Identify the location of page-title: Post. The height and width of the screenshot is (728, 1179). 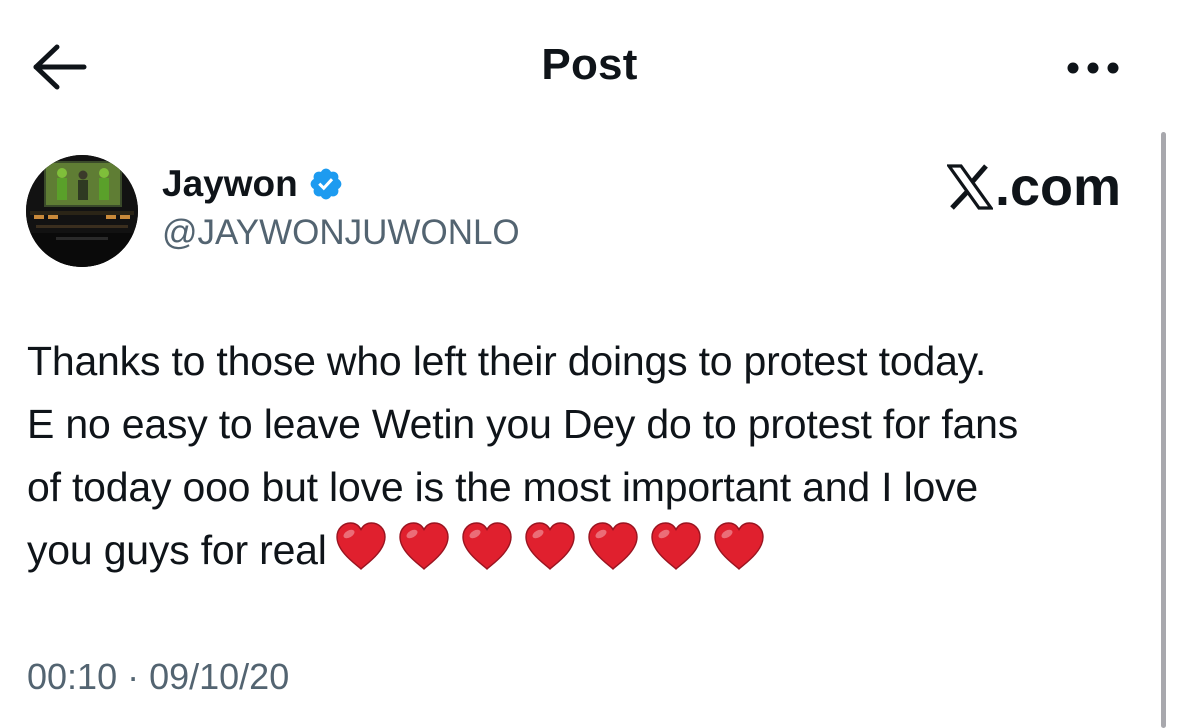
(589, 64).